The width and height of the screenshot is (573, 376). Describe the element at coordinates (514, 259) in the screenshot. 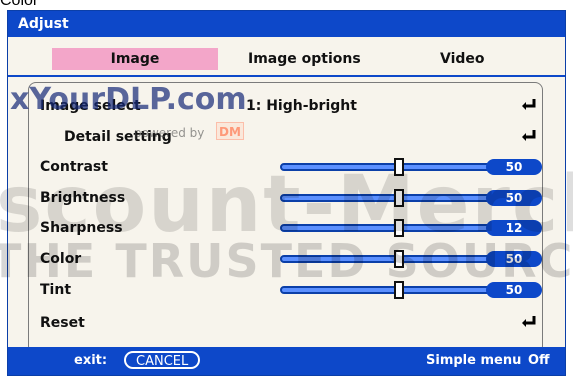

I see `color-value: 50` at that location.